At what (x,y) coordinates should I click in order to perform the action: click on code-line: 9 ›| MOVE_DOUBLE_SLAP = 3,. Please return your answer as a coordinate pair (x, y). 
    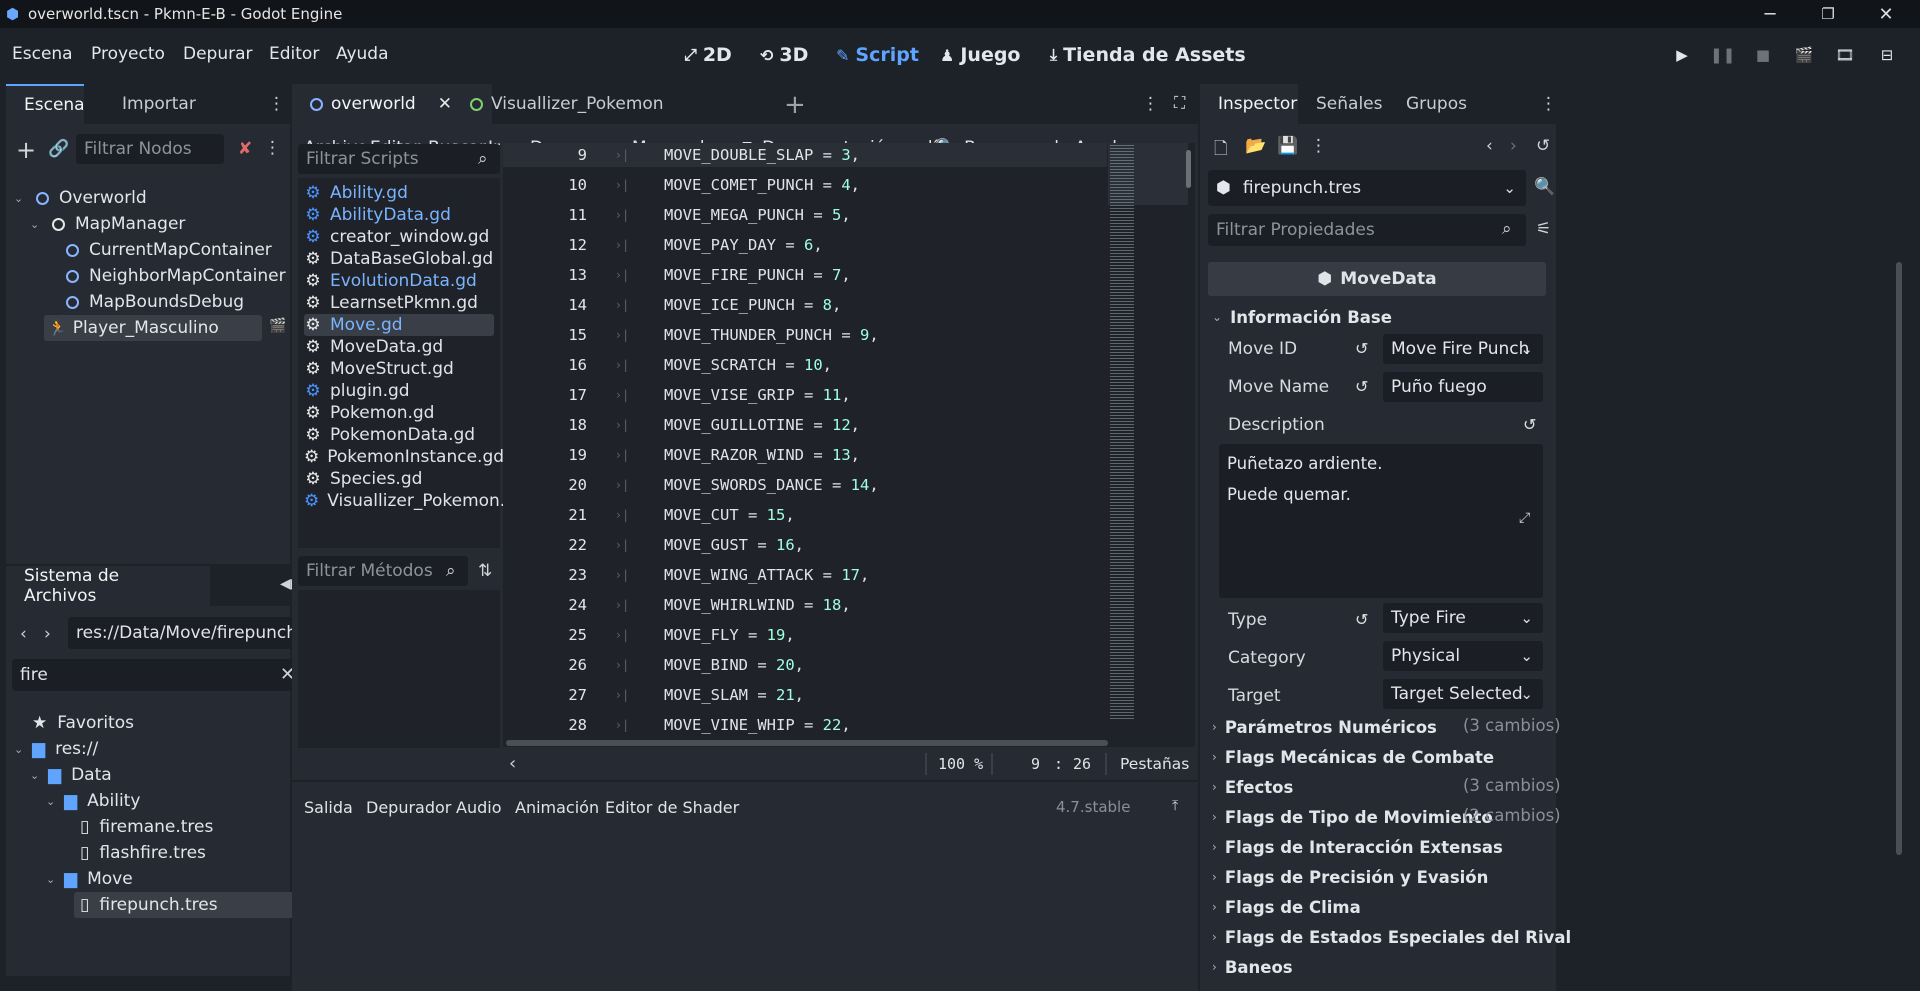
    Looking at the image, I should click on (805, 155).